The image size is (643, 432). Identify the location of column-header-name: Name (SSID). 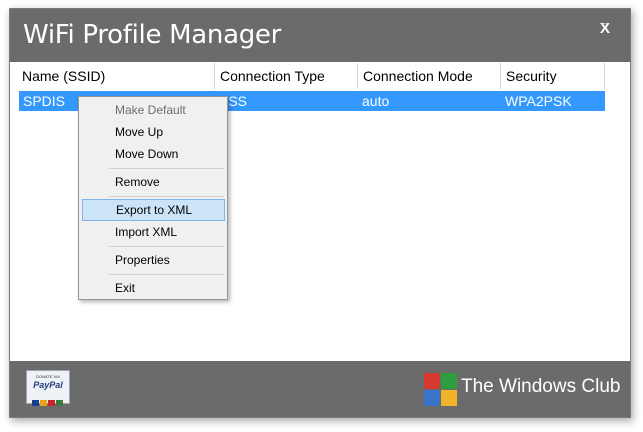
(116, 76).